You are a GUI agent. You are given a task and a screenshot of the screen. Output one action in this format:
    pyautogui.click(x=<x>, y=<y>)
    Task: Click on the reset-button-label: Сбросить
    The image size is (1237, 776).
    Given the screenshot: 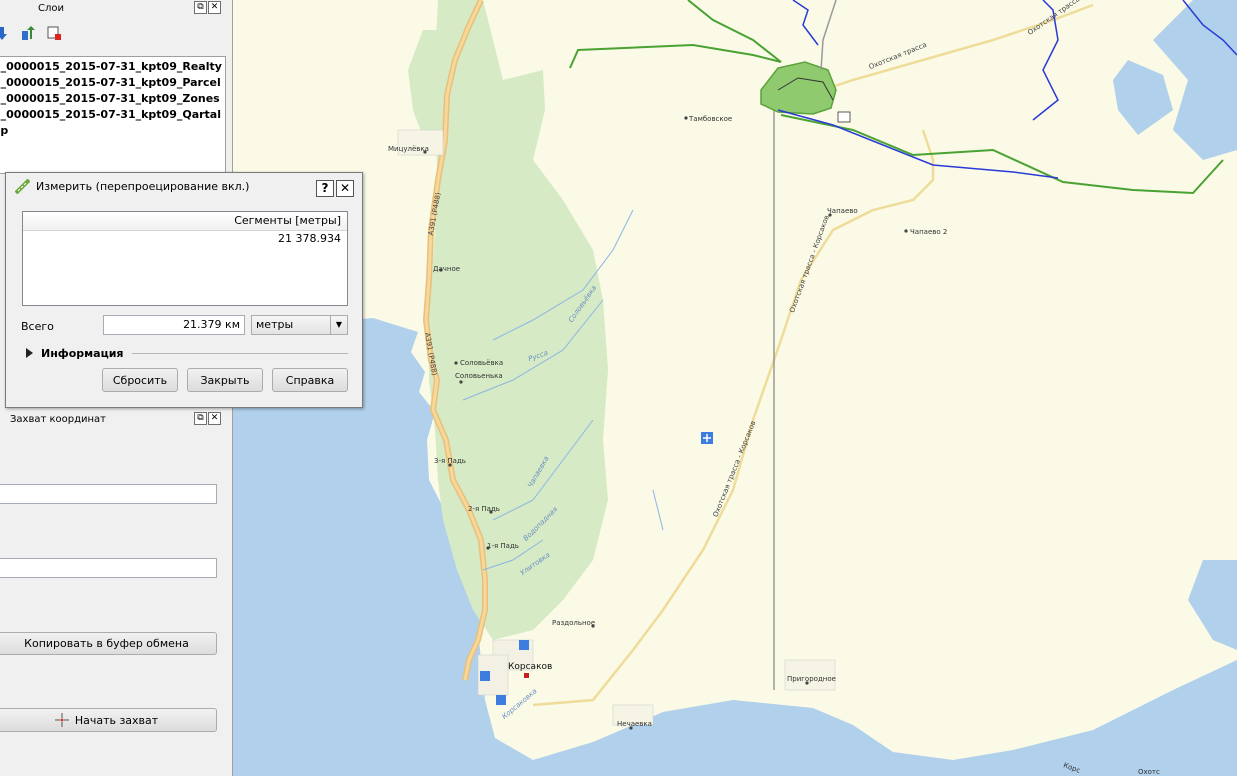 What is the action you would take?
    pyautogui.click(x=140, y=380)
    